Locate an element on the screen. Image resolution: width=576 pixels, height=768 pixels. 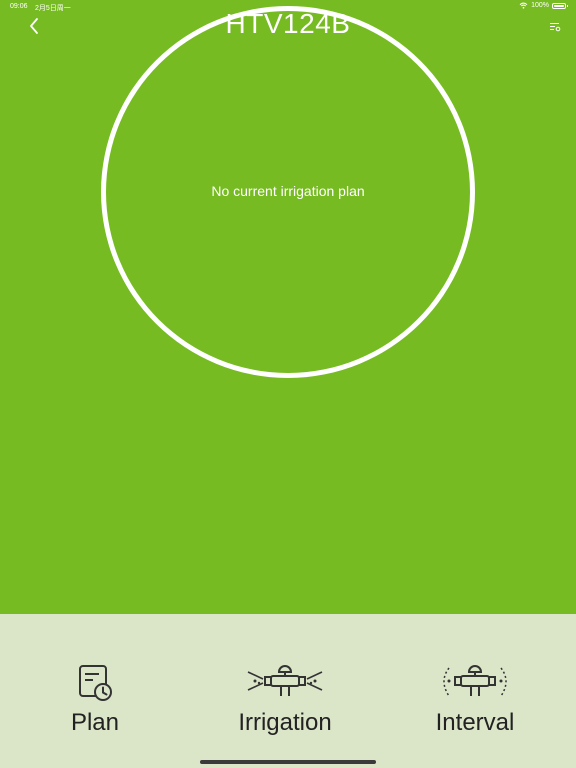
irrigation-icon-wrap is located at coordinates (285, 683).